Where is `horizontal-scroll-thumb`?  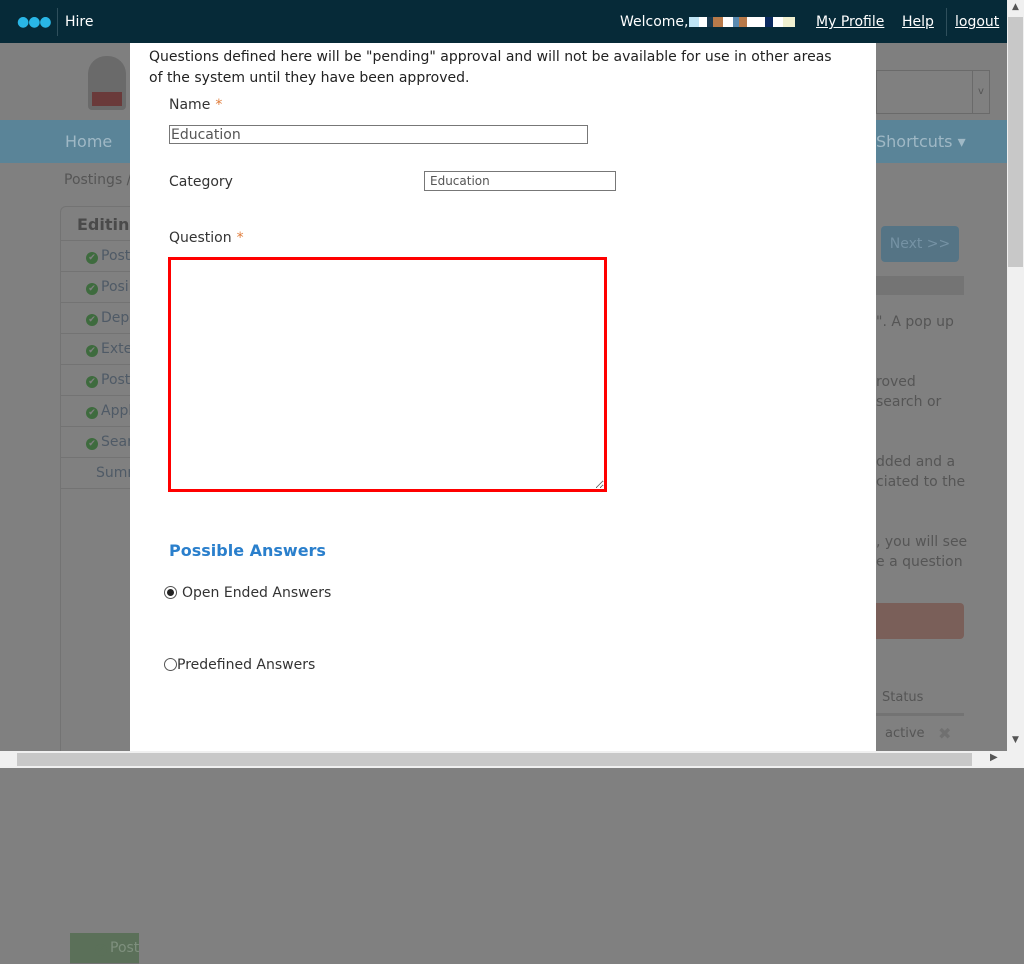 horizontal-scroll-thumb is located at coordinates (494, 759).